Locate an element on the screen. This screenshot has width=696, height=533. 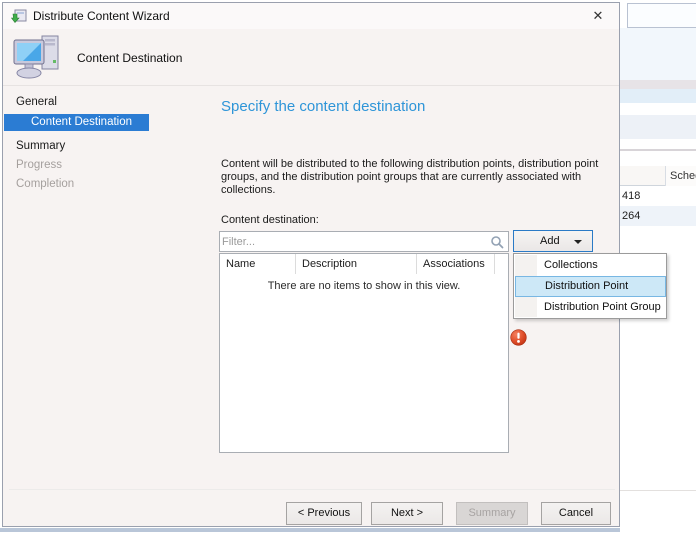
filter-box is located at coordinates (364, 241).